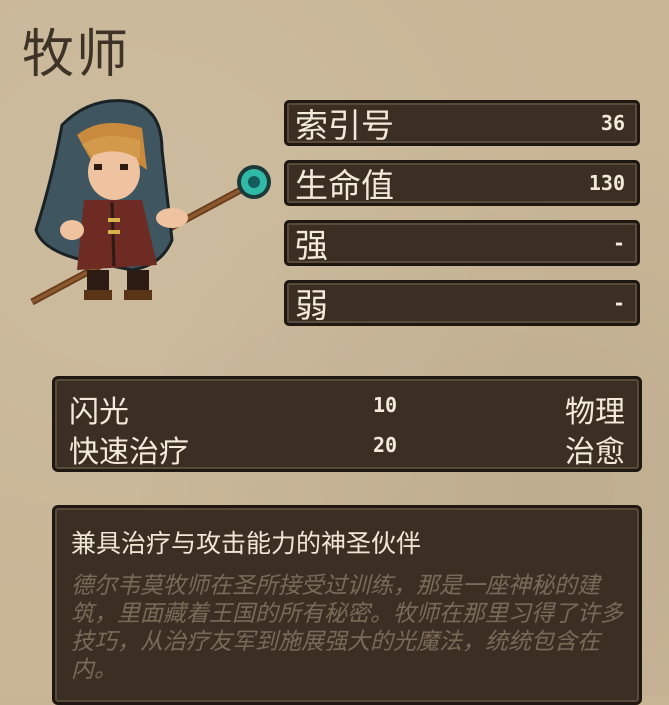 The image size is (669, 705). Describe the element at coordinates (462, 123) in the screenshot. I see `stat-row-index: 索引号 36` at that location.